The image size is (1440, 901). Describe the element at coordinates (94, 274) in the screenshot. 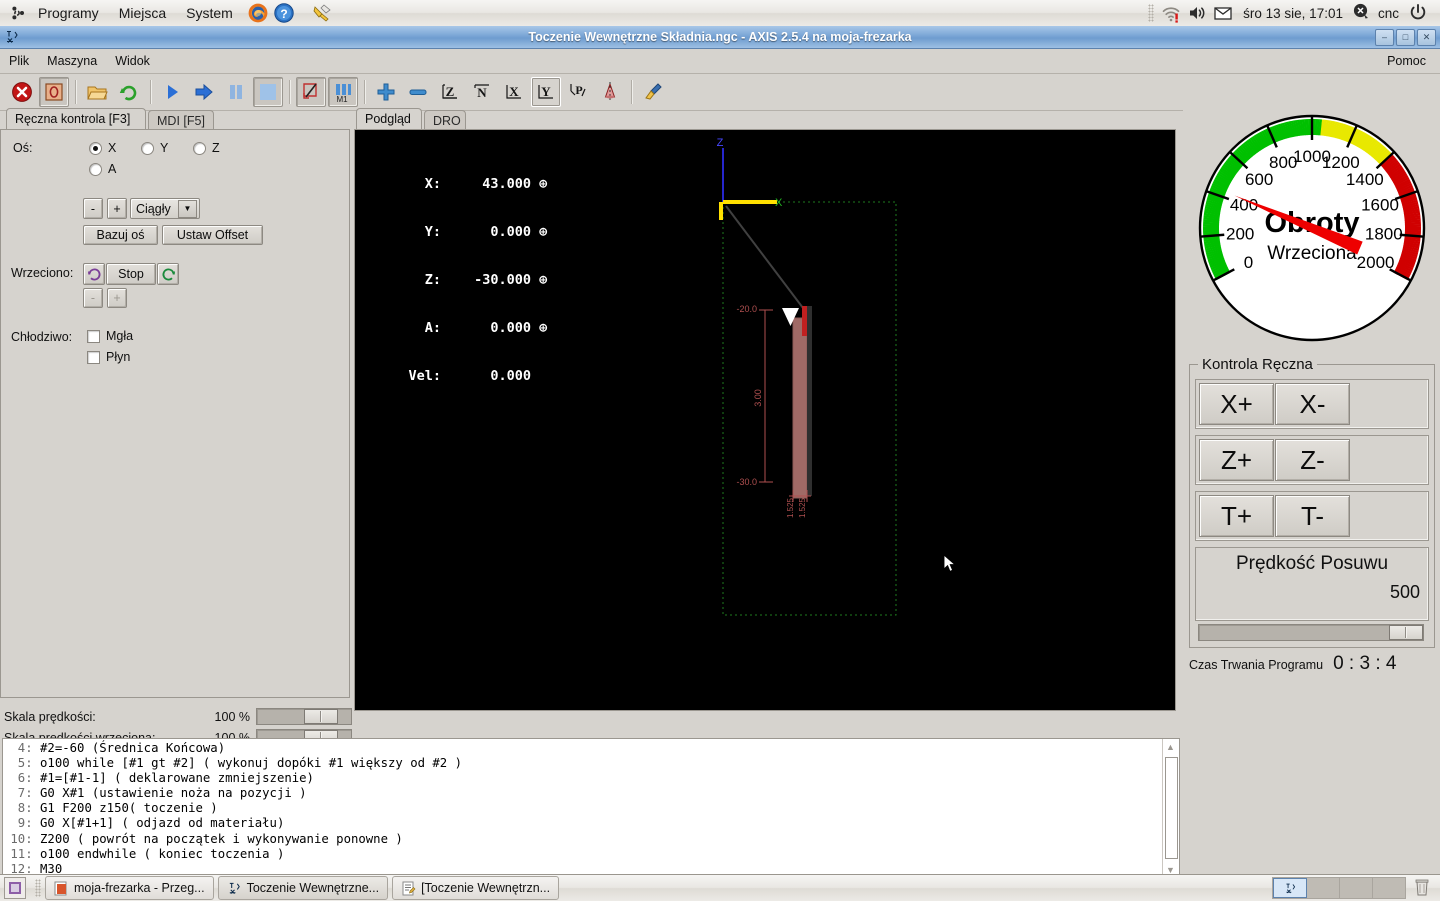

I see `spindle-ccw-icon` at that location.